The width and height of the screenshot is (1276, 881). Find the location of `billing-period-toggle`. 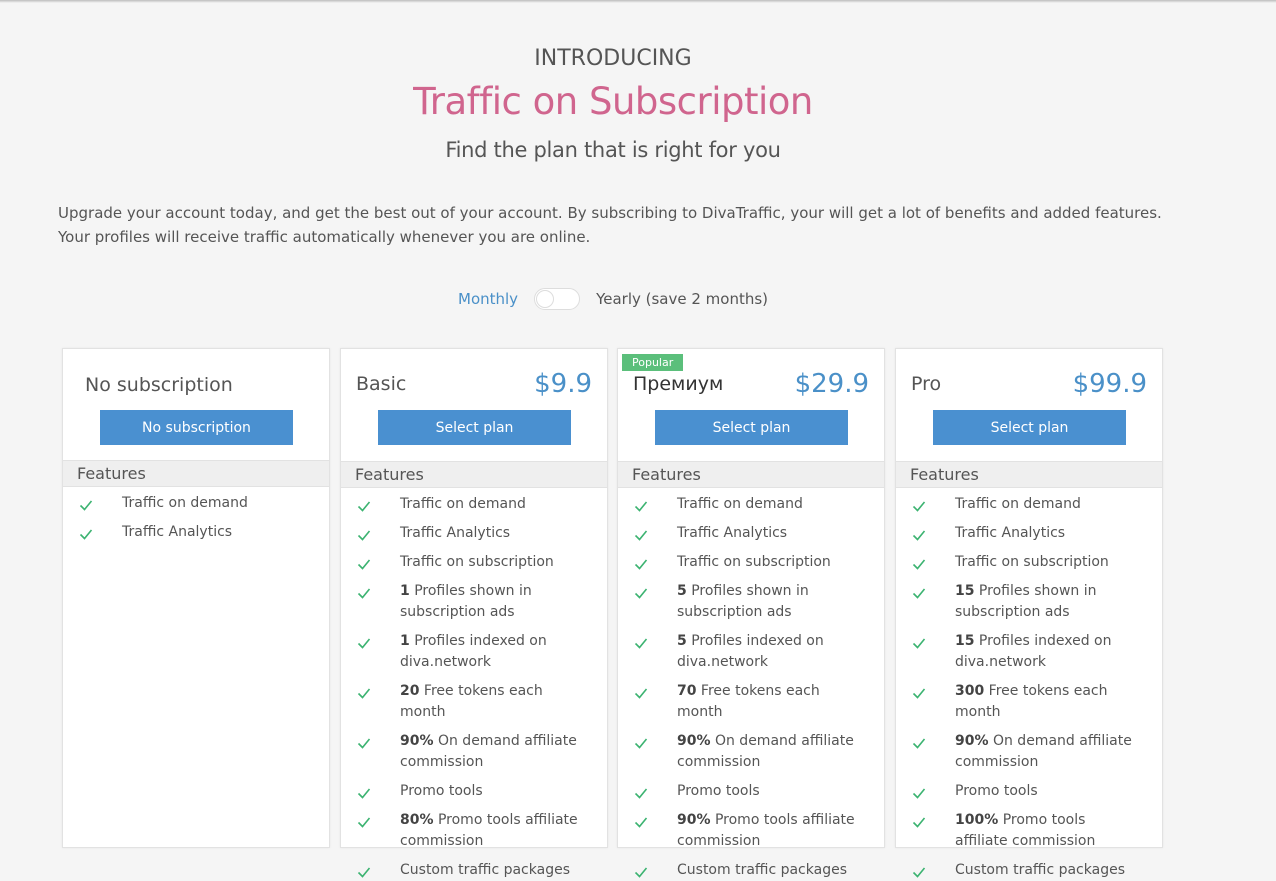

billing-period-toggle is located at coordinates (557, 299).